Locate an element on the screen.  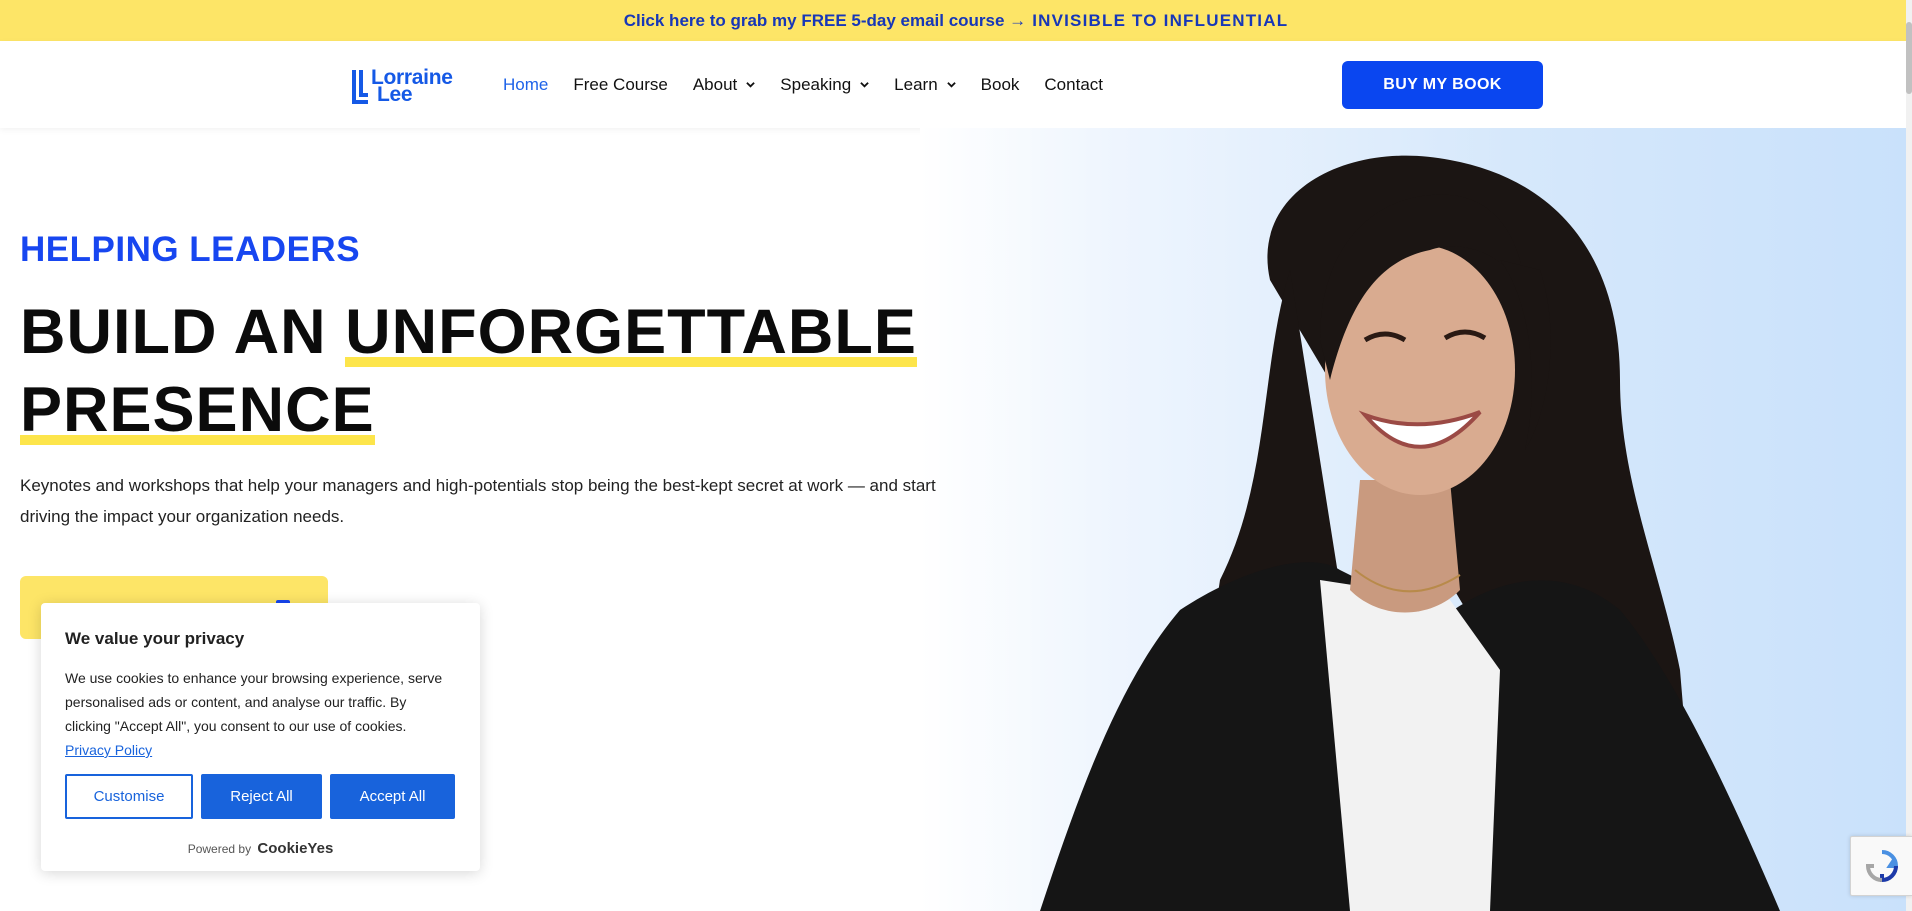
powered-by-label: Powered by is located at coordinates (219, 849).